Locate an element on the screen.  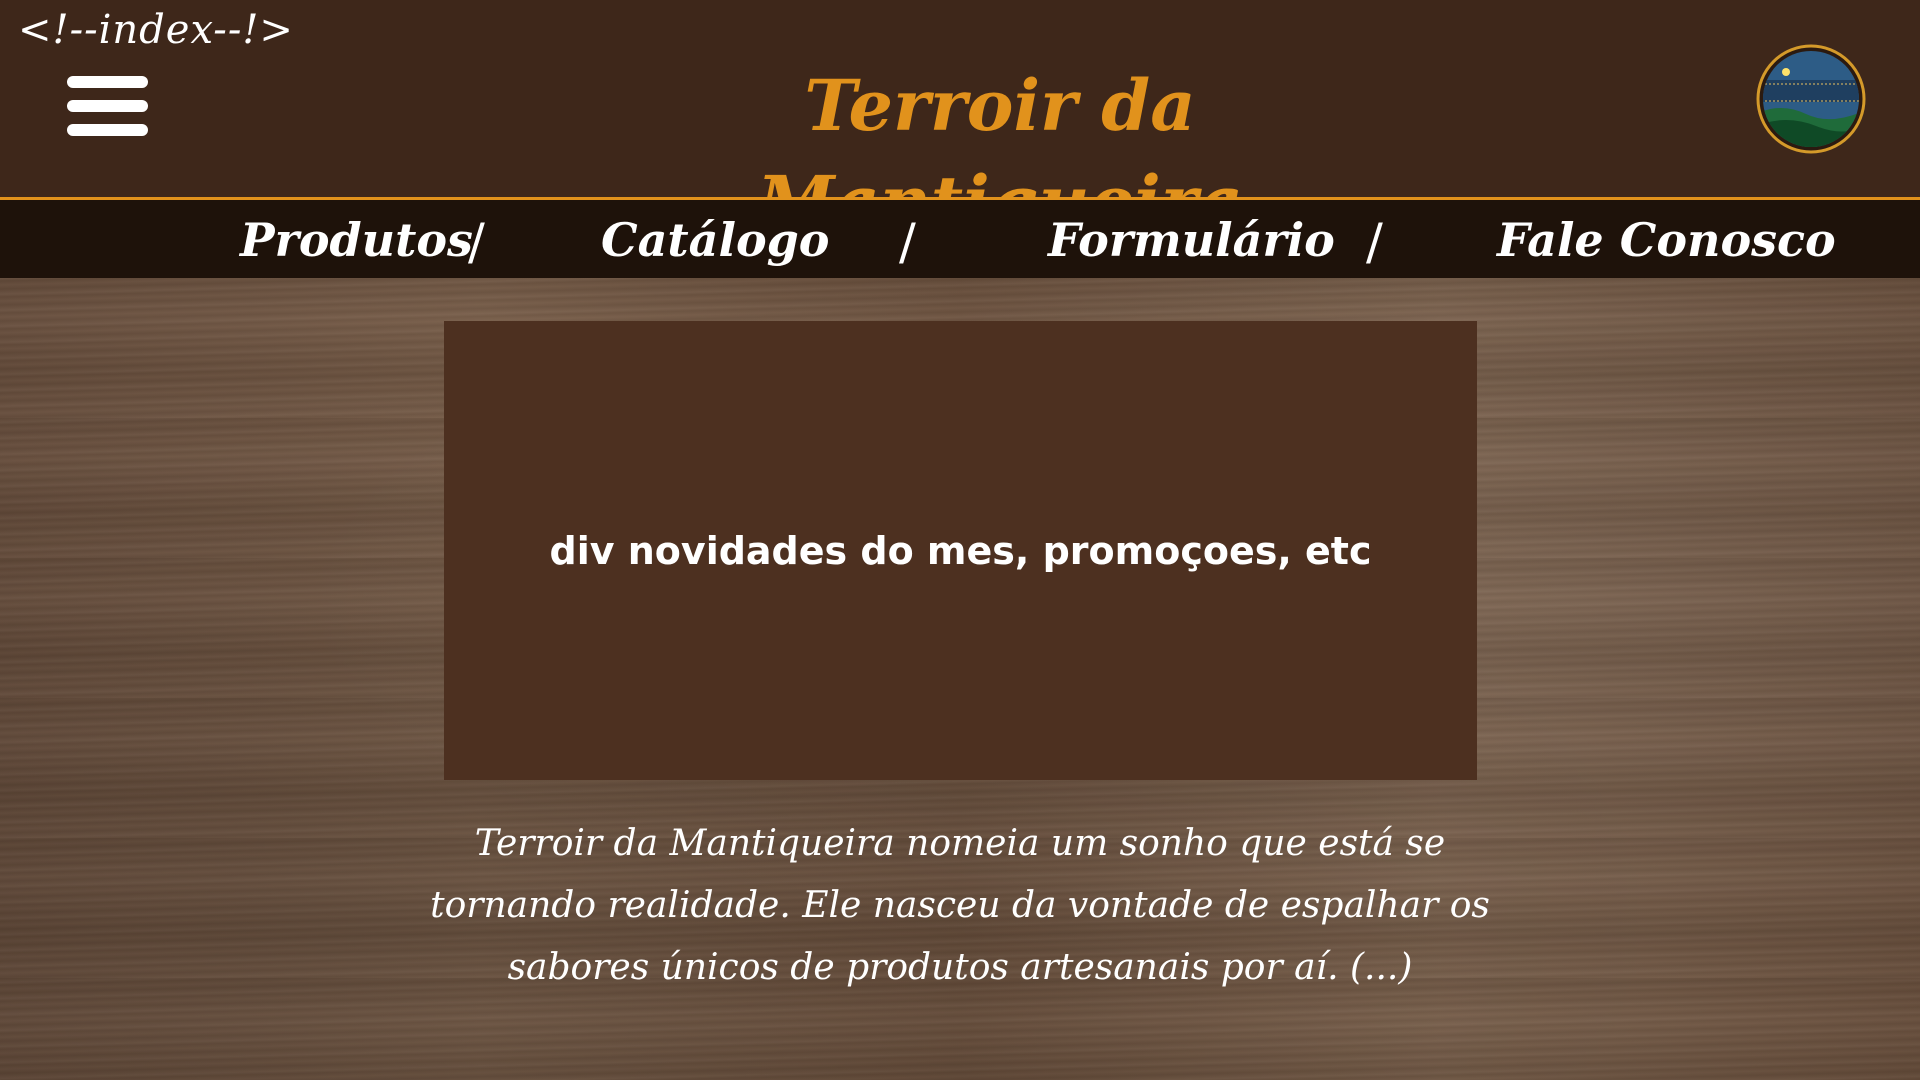
nav-item-catalogo: Catálogo is located at coordinates (715, 240).